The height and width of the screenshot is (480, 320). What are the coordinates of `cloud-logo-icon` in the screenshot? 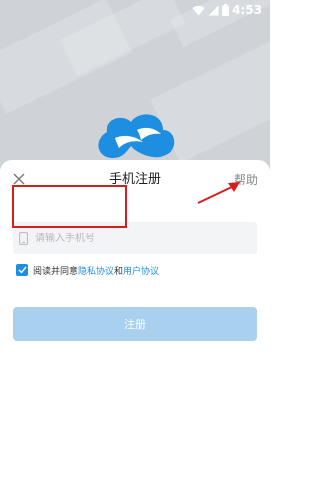 It's located at (135, 136).